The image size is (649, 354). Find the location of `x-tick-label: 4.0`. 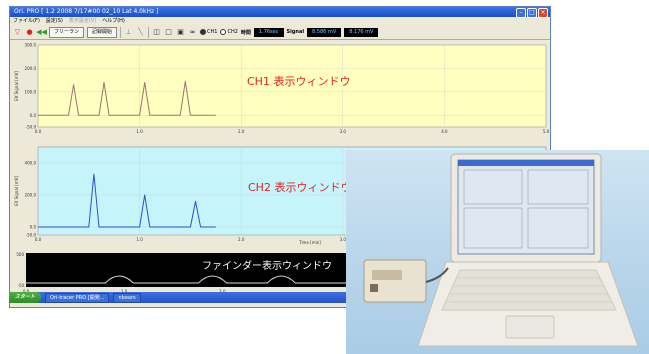

x-tick-label: 4.0 is located at coordinates (444, 131).